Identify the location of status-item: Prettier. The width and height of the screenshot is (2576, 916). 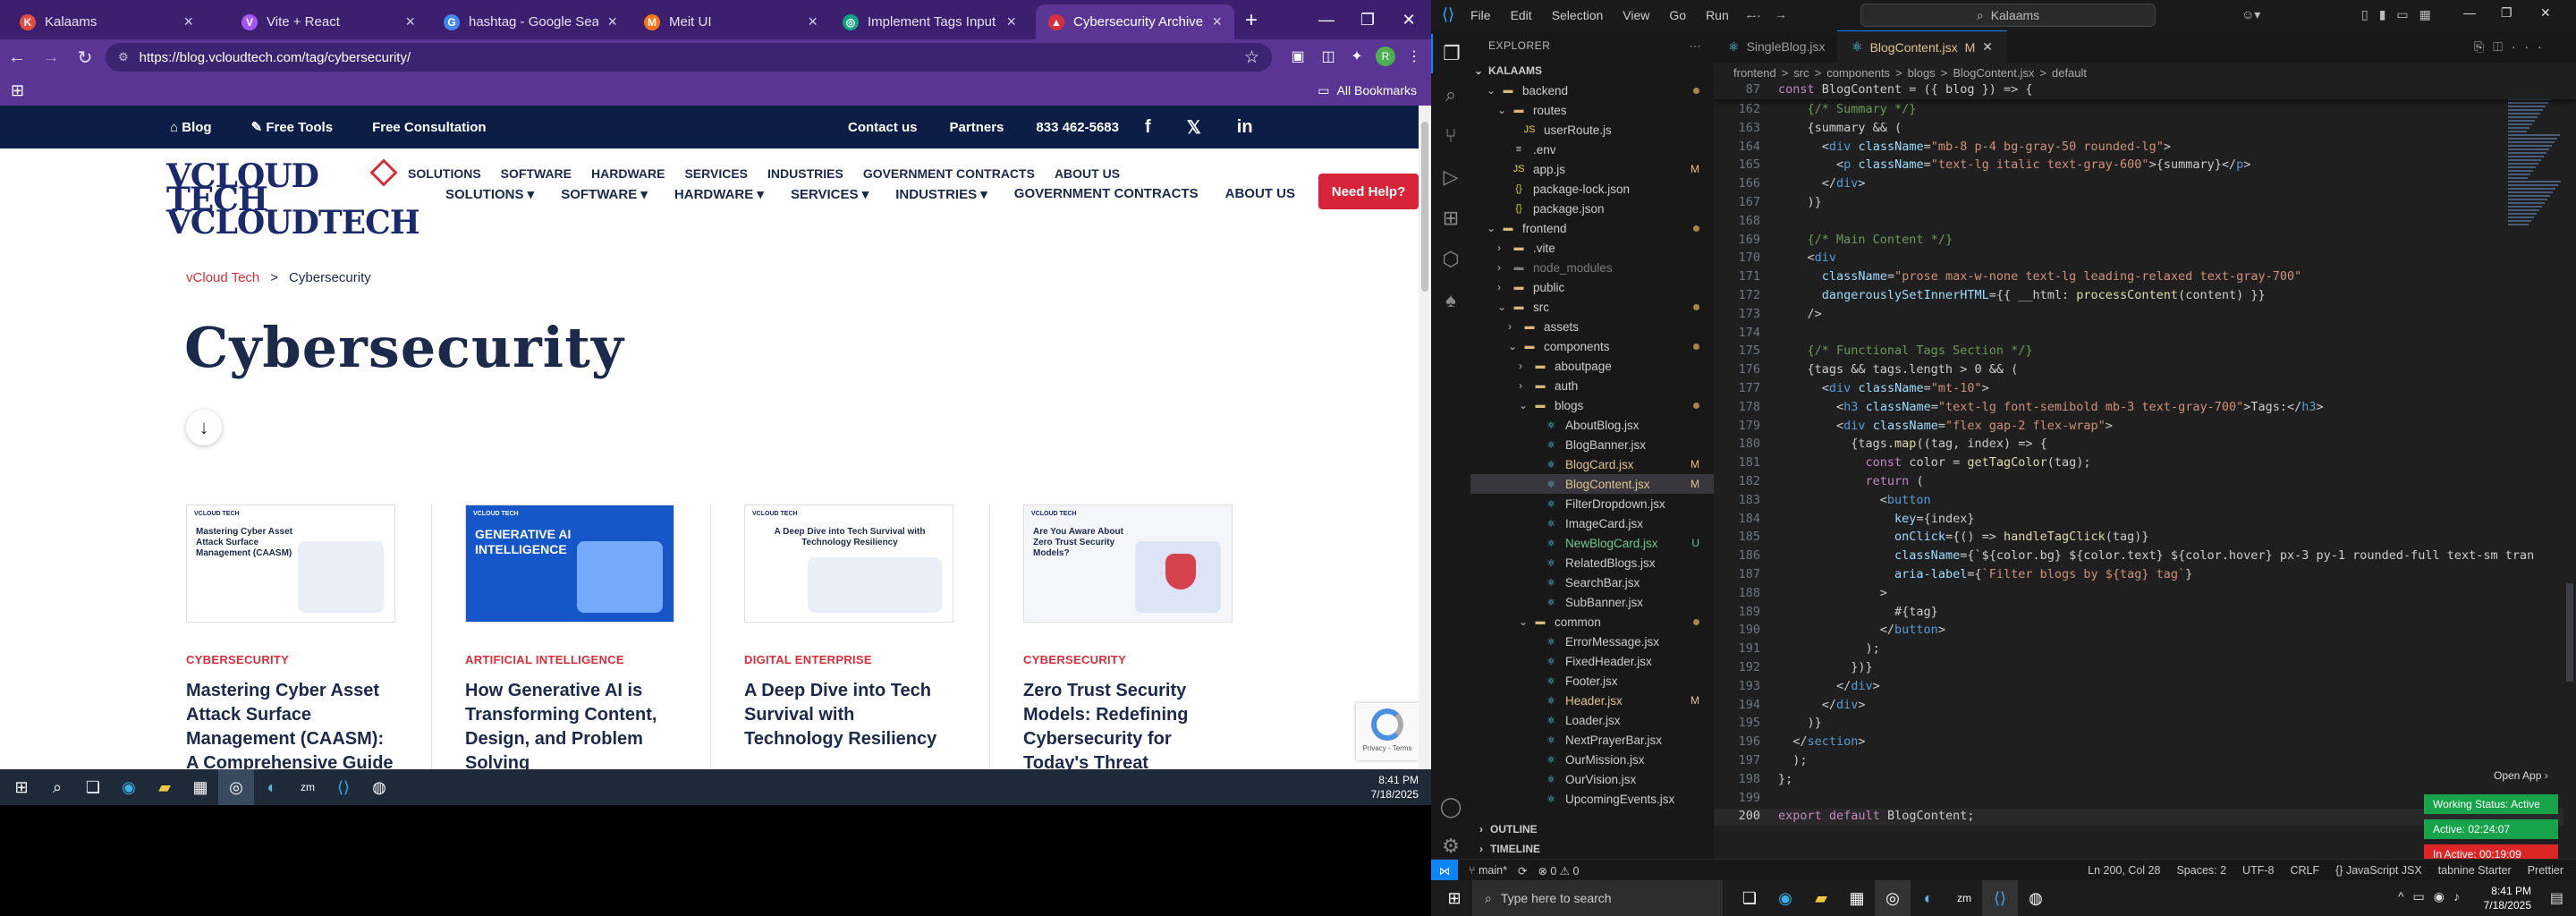
(2545, 870).